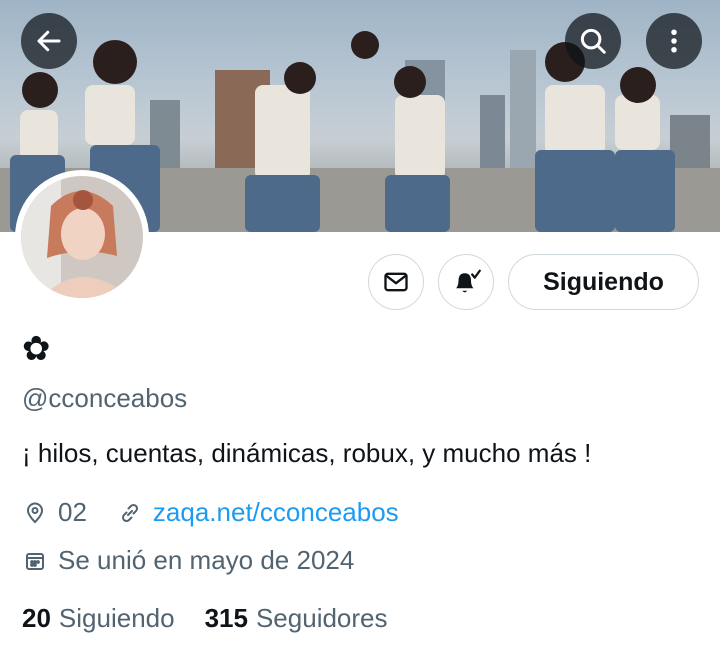 The width and height of the screenshot is (720, 648). What do you see at coordinates (105, 398) in the screenshot?
I see `user-handle: @cconceabos` at bounding box center [105, 398].